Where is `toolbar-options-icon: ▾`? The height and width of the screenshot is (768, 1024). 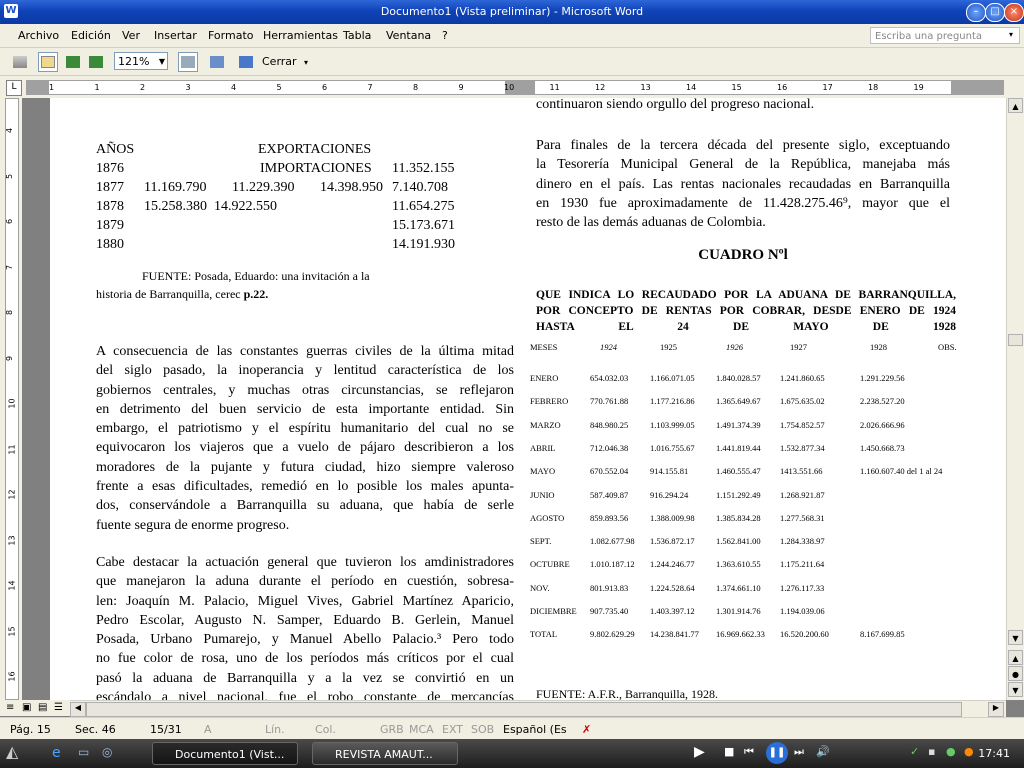
toolbar-options-icon: ▾ is located at coordinates (306, 62).